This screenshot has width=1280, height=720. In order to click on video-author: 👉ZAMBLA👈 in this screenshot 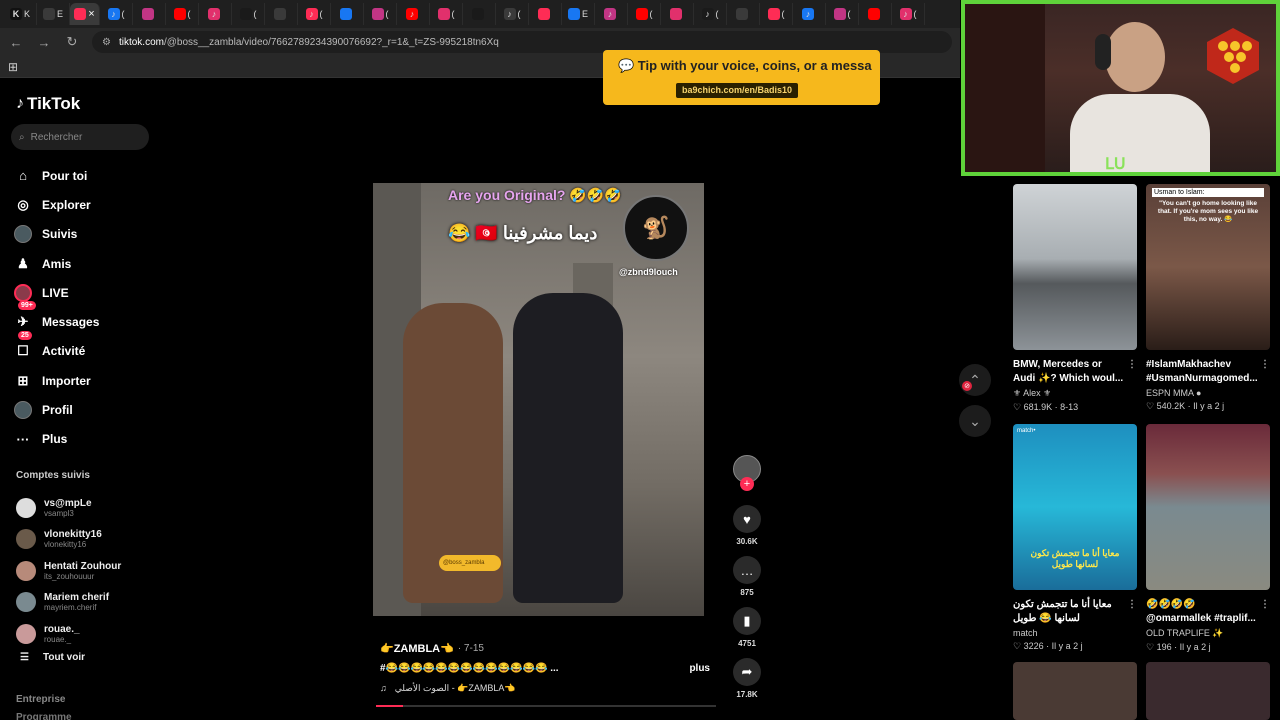, I will do `click(417, 648)`.